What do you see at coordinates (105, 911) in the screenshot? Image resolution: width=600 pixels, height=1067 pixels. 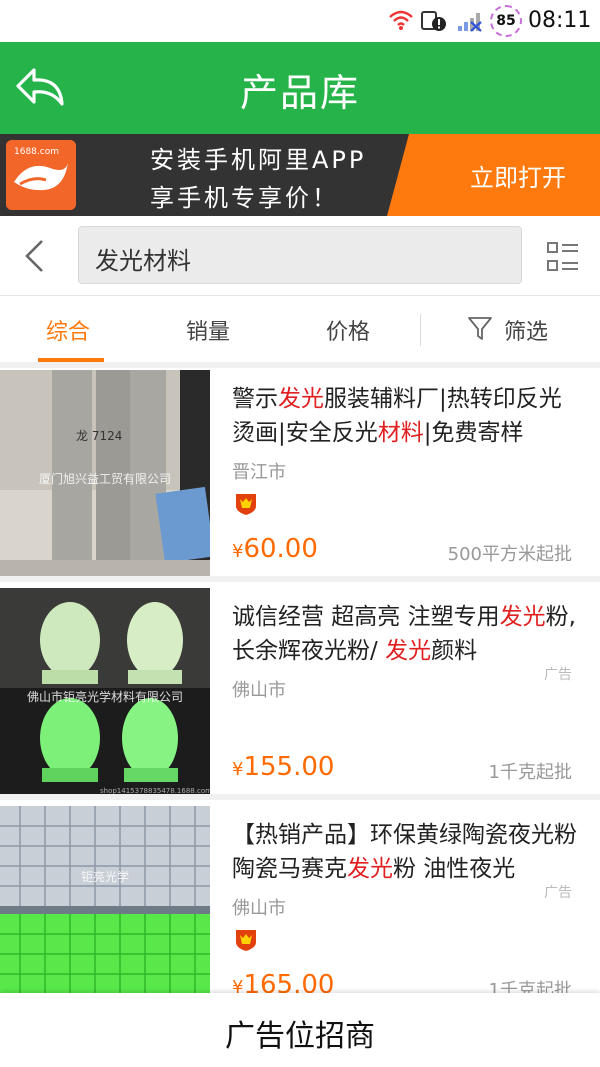 I see `product-image: 钜亮光学` at bounding box center [105, 911].